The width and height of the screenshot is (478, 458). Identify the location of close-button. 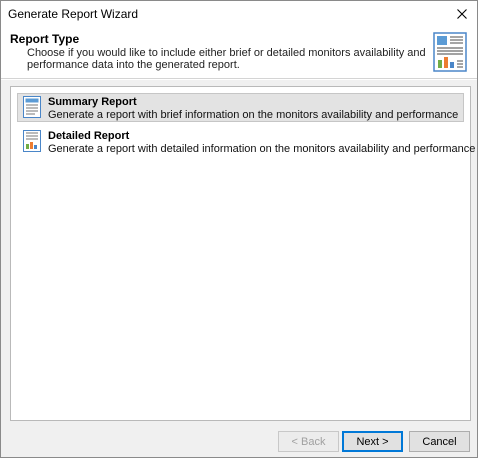
(462, 14).